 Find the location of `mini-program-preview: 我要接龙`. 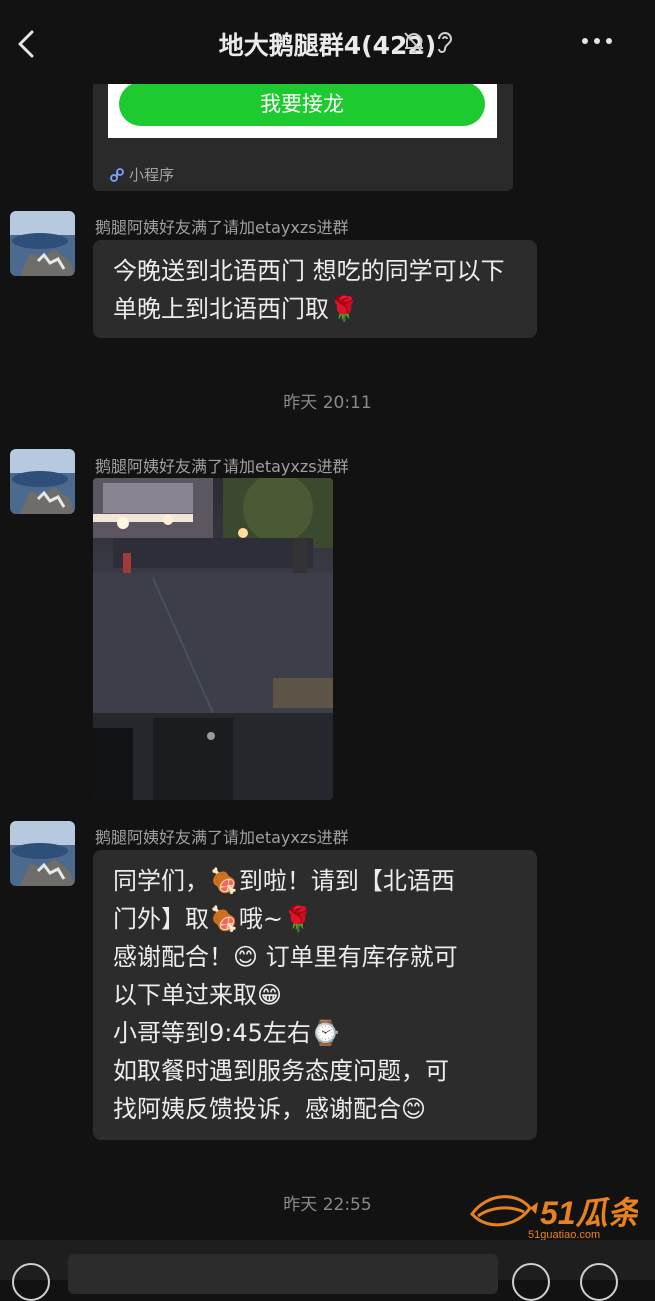

mini-program-preview: 我要接龙 is located at coordinates (302, 108).